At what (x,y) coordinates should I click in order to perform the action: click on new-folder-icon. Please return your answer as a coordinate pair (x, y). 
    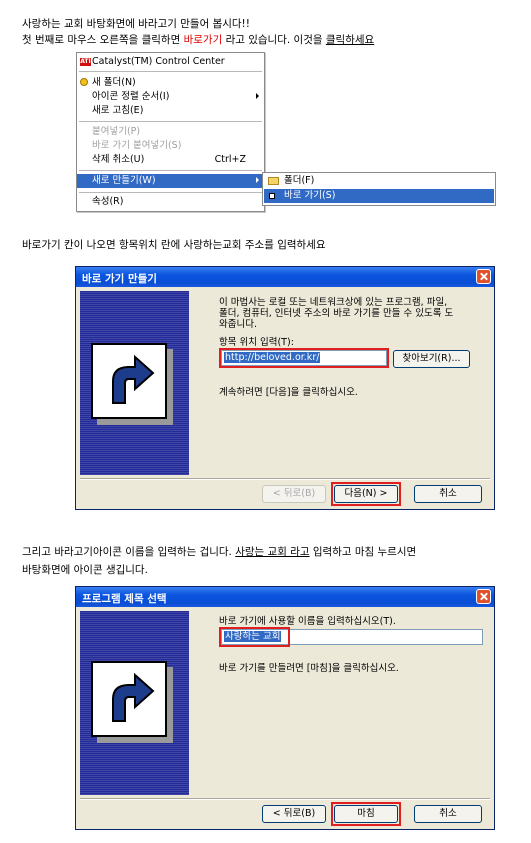
    Looking at the image, I should click on (84, 82).